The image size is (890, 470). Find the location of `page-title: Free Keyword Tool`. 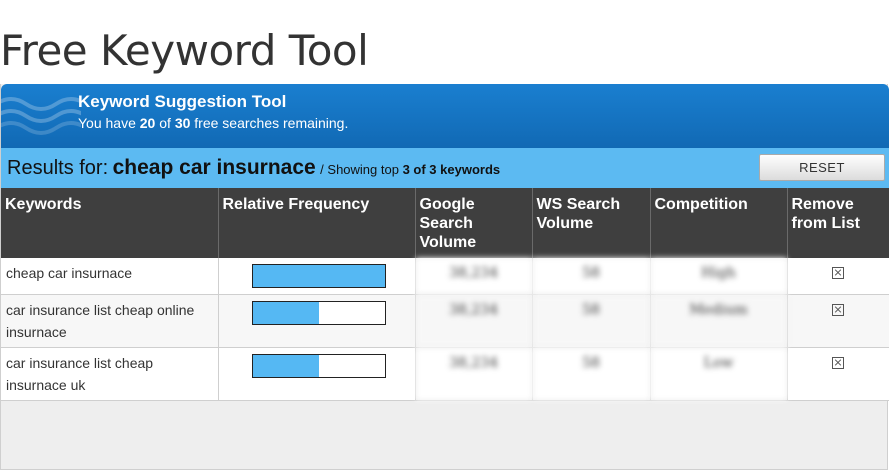

page-title: Free Keyword Tool is located at coordinates (184, 50).